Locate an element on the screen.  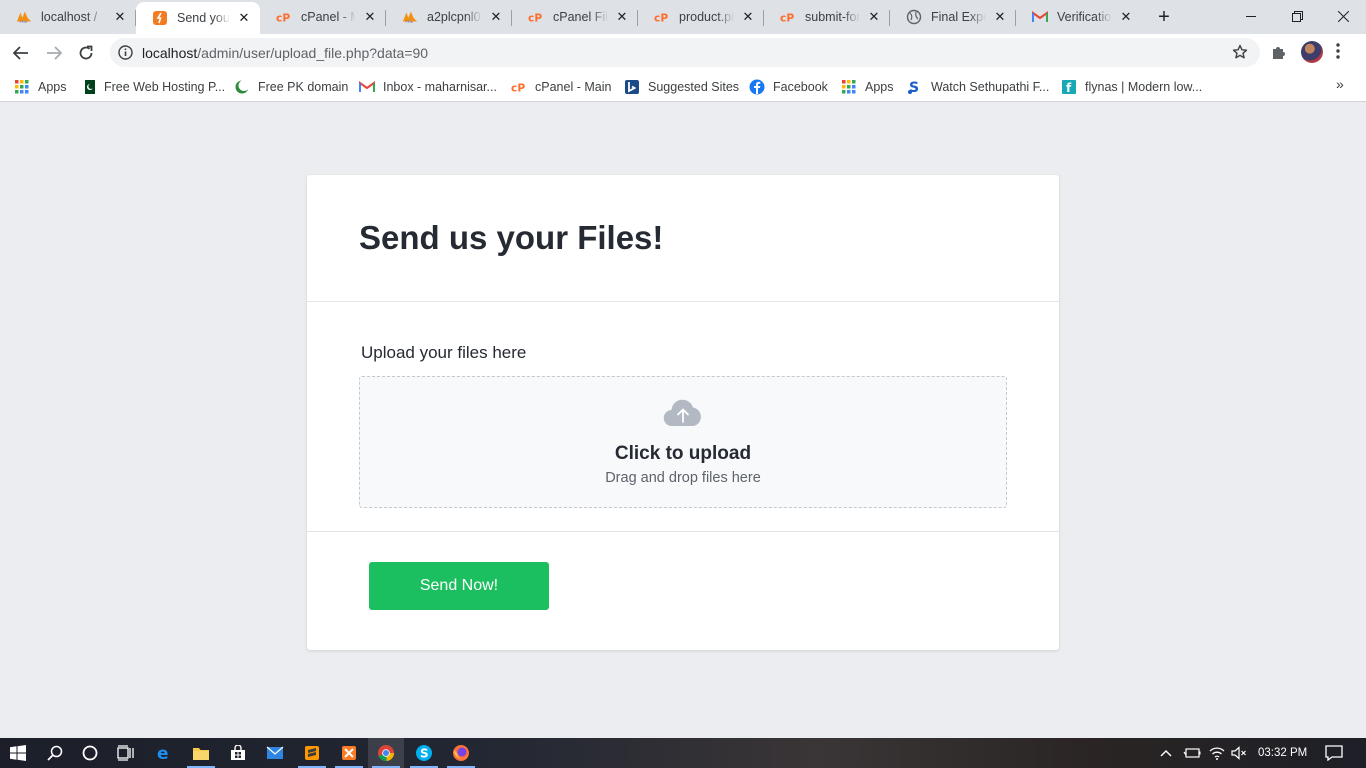
extensions-icon is located at coordinates (1279, 54).